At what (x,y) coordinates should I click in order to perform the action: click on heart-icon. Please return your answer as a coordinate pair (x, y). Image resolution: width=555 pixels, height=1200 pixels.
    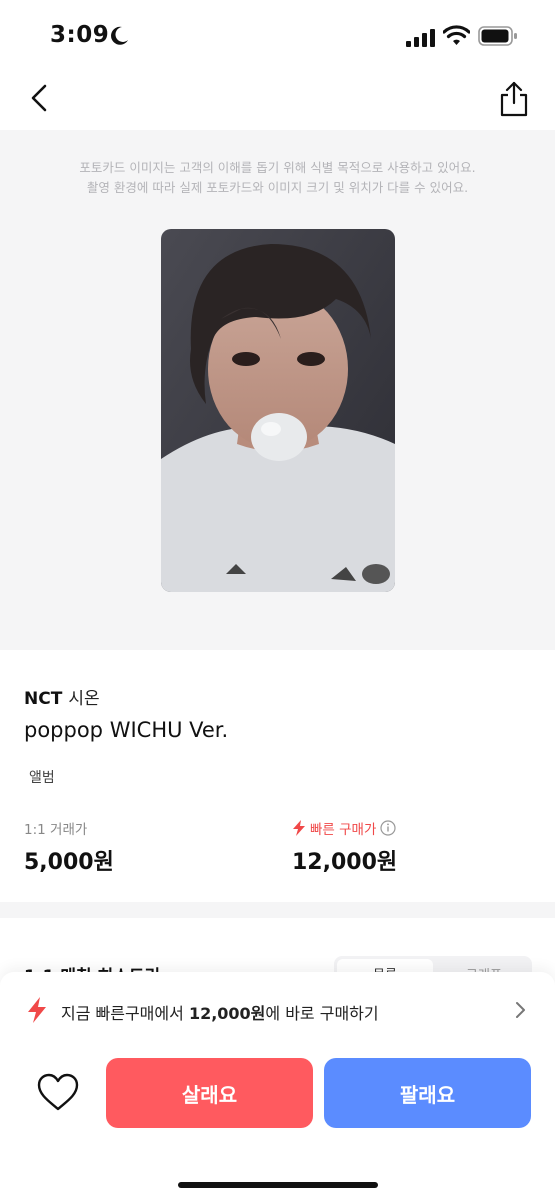
    Looking at the image, I should click on (58, 1092).